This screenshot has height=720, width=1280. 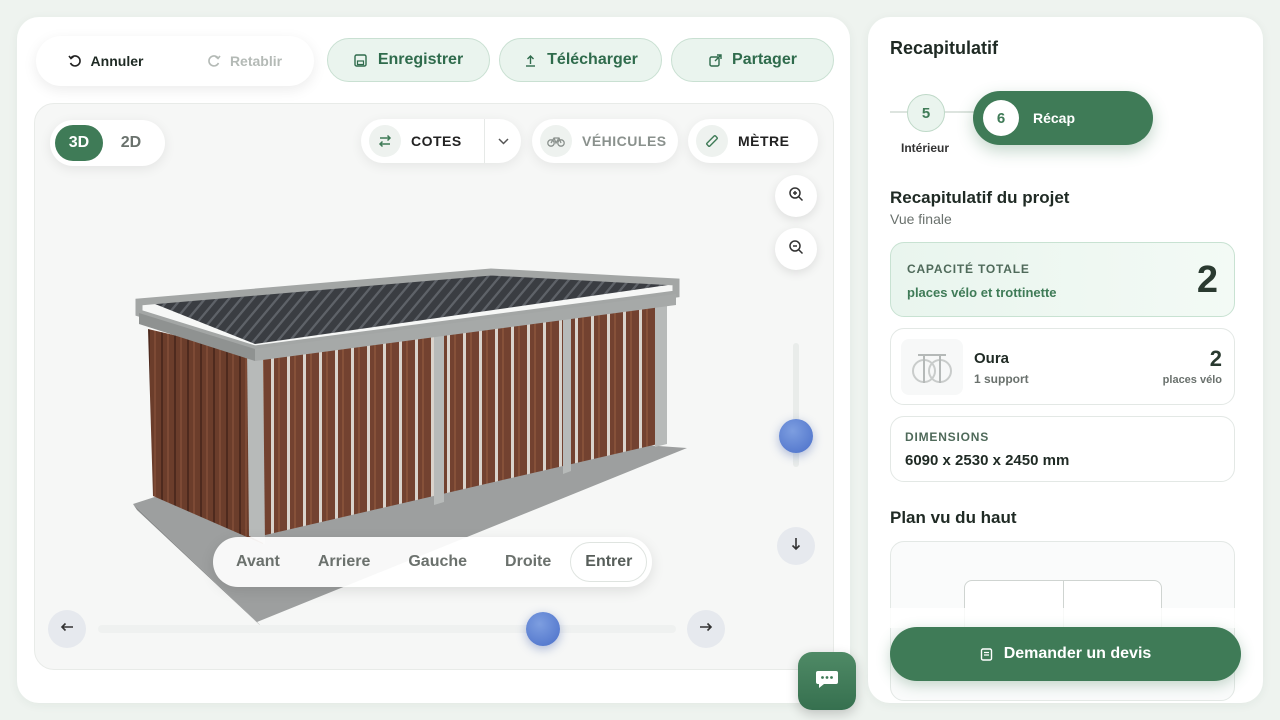 I want to click on summary-title: Recapitulatif, so click(x=944, y=48).